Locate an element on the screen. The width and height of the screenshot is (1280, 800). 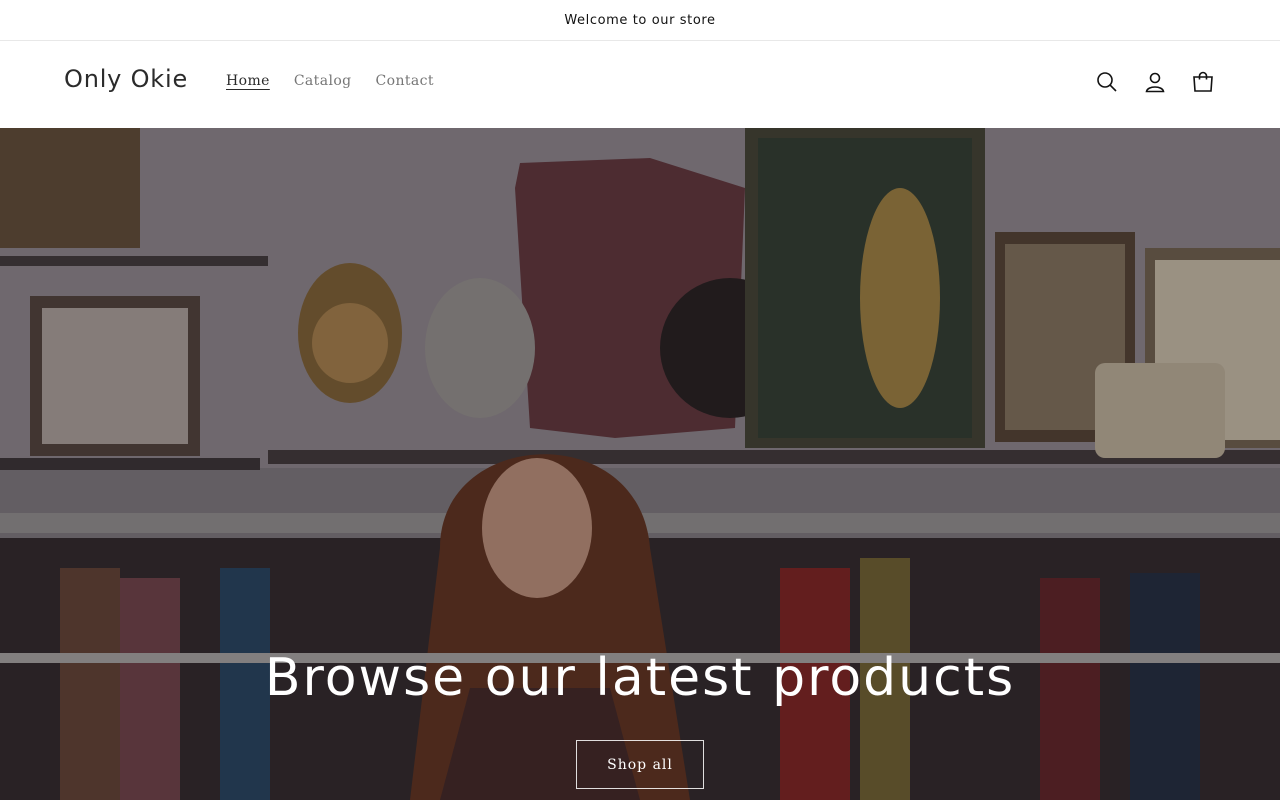
search-icon is located at coordinates (1107, 82).